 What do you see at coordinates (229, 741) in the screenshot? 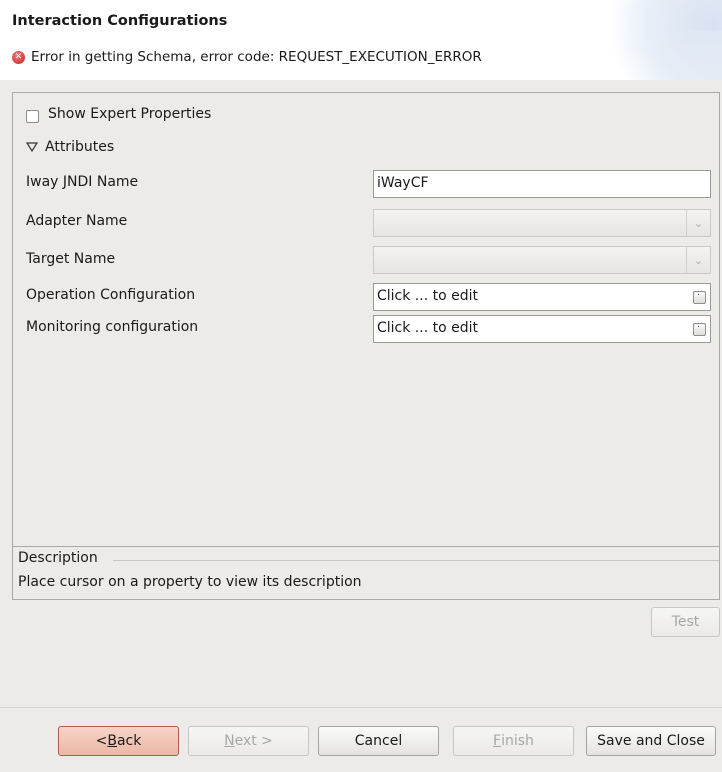
I see `next-button-mnemonic: N` at bounding box center [229, 741].